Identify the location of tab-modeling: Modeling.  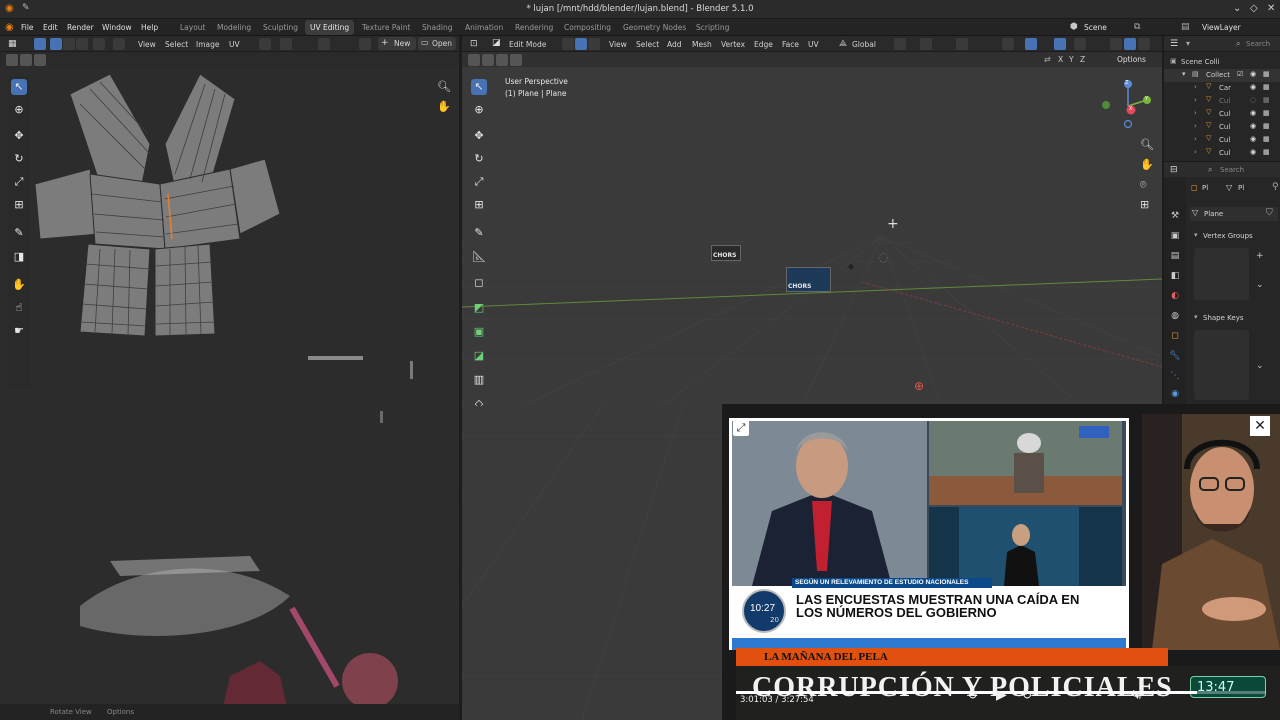
(234, 27).